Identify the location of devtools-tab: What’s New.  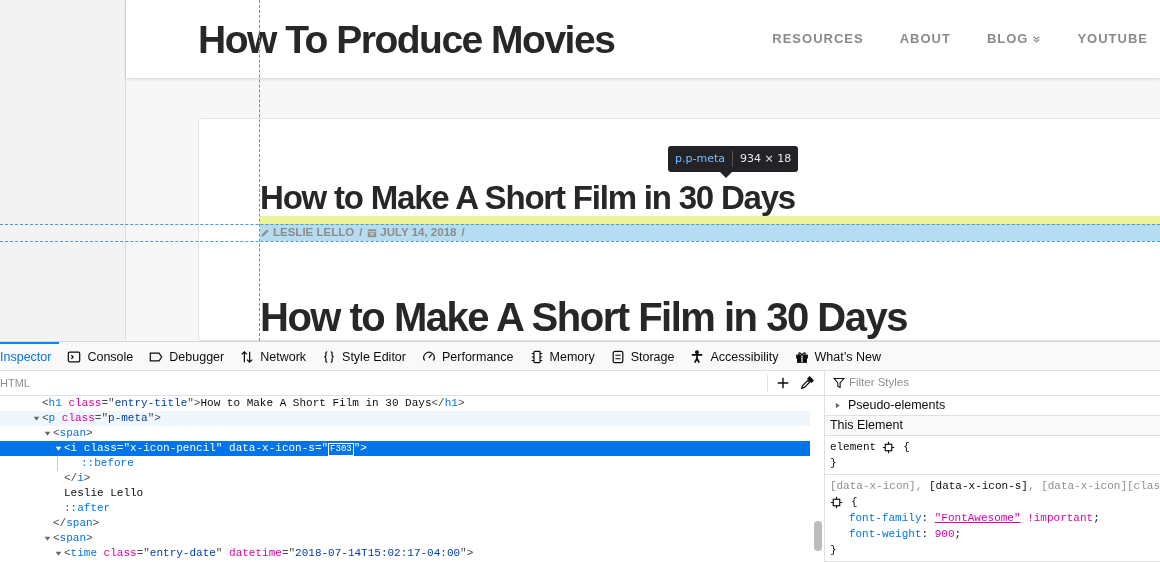
(837, 356).